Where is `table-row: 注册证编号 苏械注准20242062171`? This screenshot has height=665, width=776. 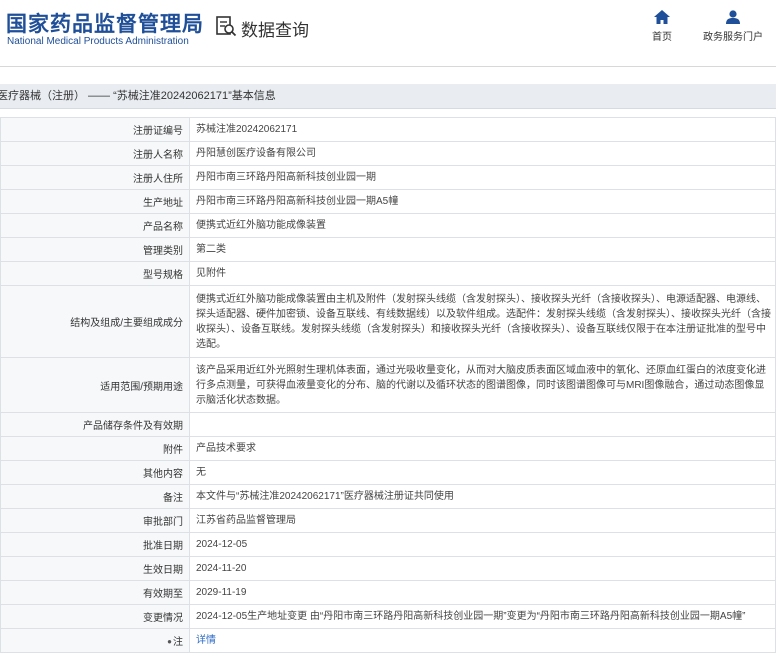
table-row: 注册证编号 苏械注准20242062171 is located at coordinates (388, 129).